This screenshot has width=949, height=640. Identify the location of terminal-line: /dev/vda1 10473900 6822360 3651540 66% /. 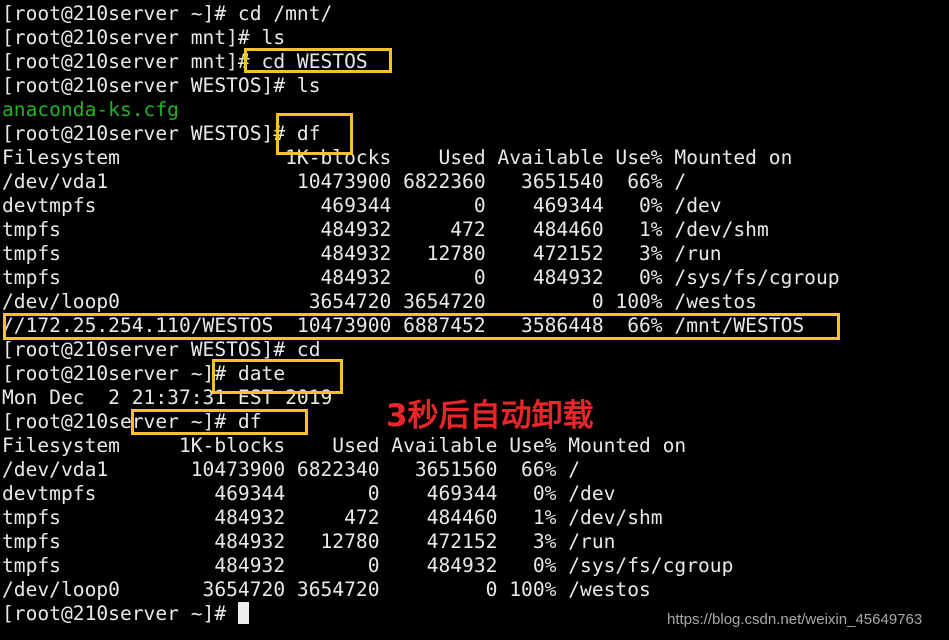
(344, 181).